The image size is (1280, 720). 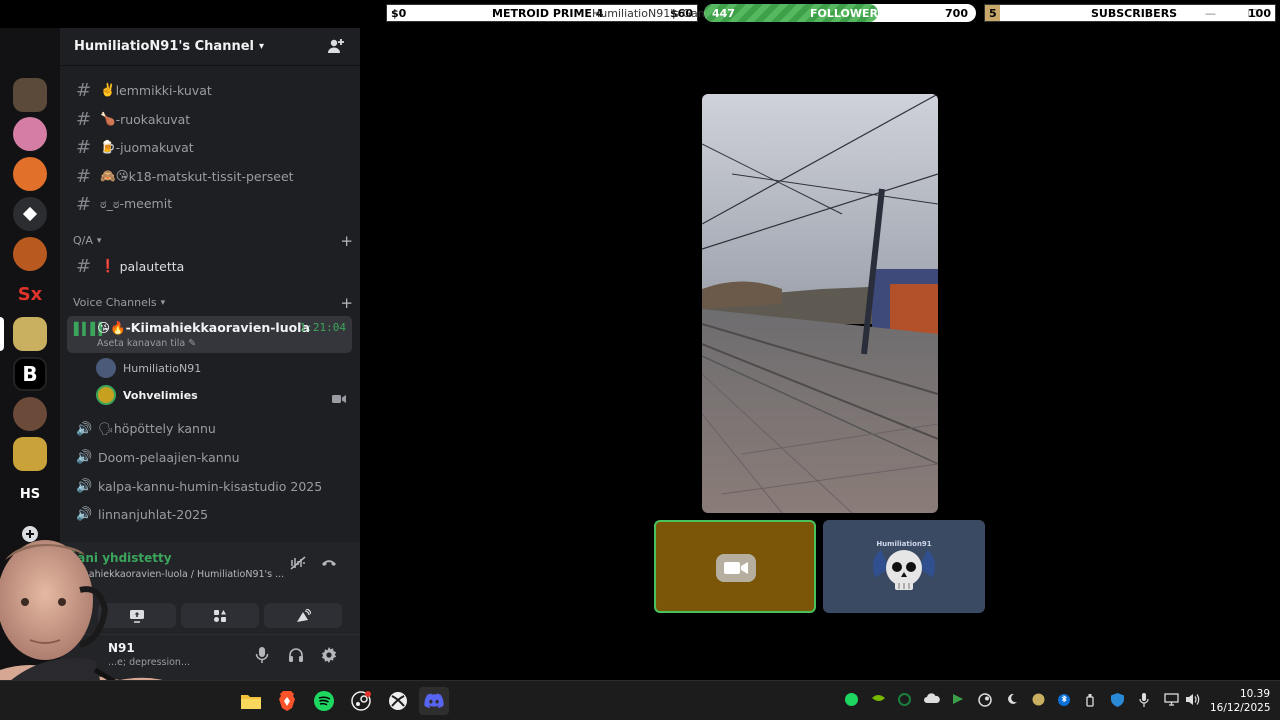 What do you see at coordinates (203, 327) in the screenshot?
I see `voice-channel-name: 😘🔥-Kiimahiekkaoravien-luola` at bounding box center [203, 327].